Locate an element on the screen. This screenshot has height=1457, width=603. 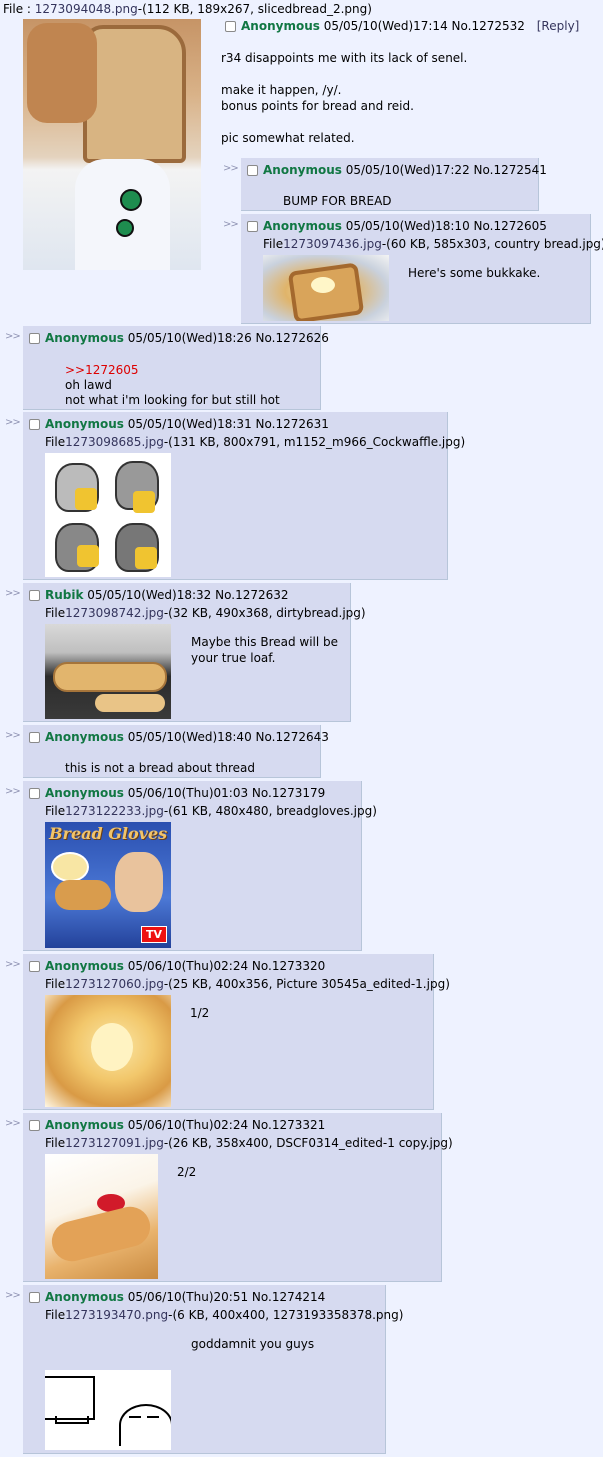
post-thumbnail: Bread Gloves TV is located at coordinates (108, 885).